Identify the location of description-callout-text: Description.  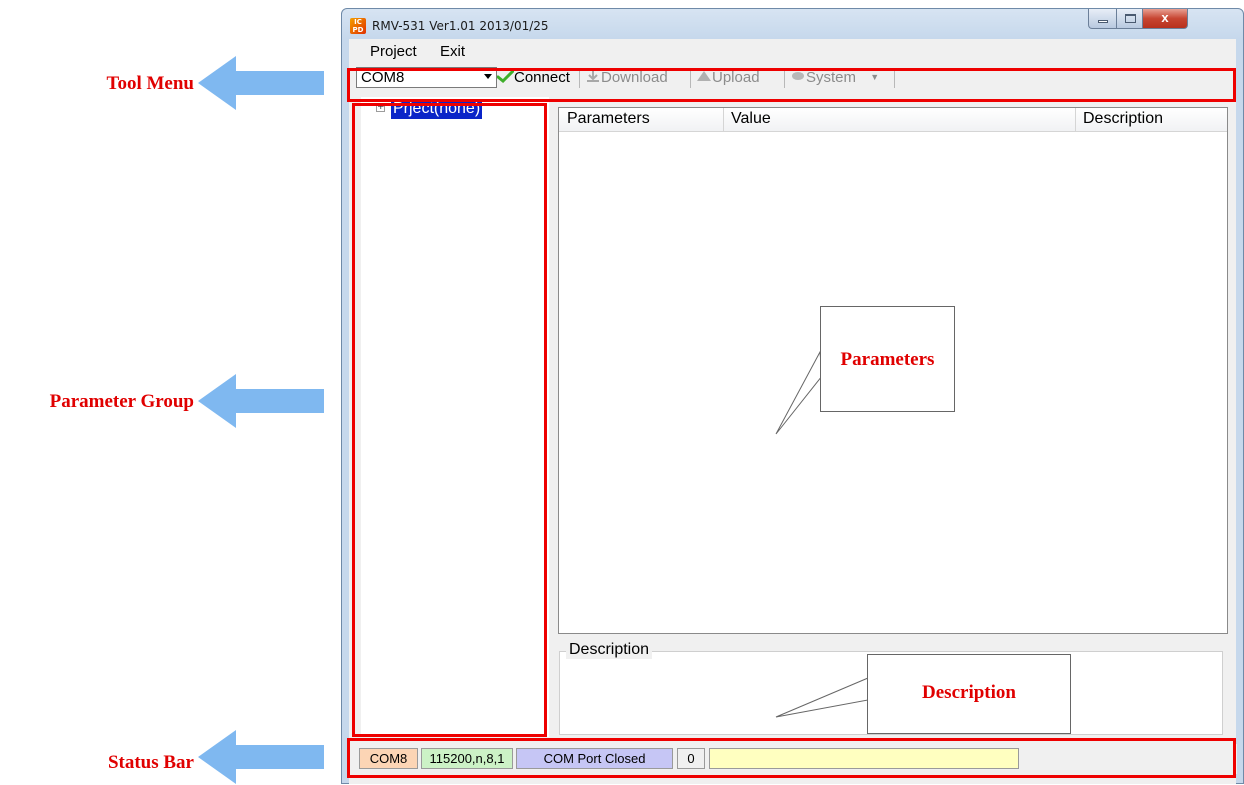
(969, 692).